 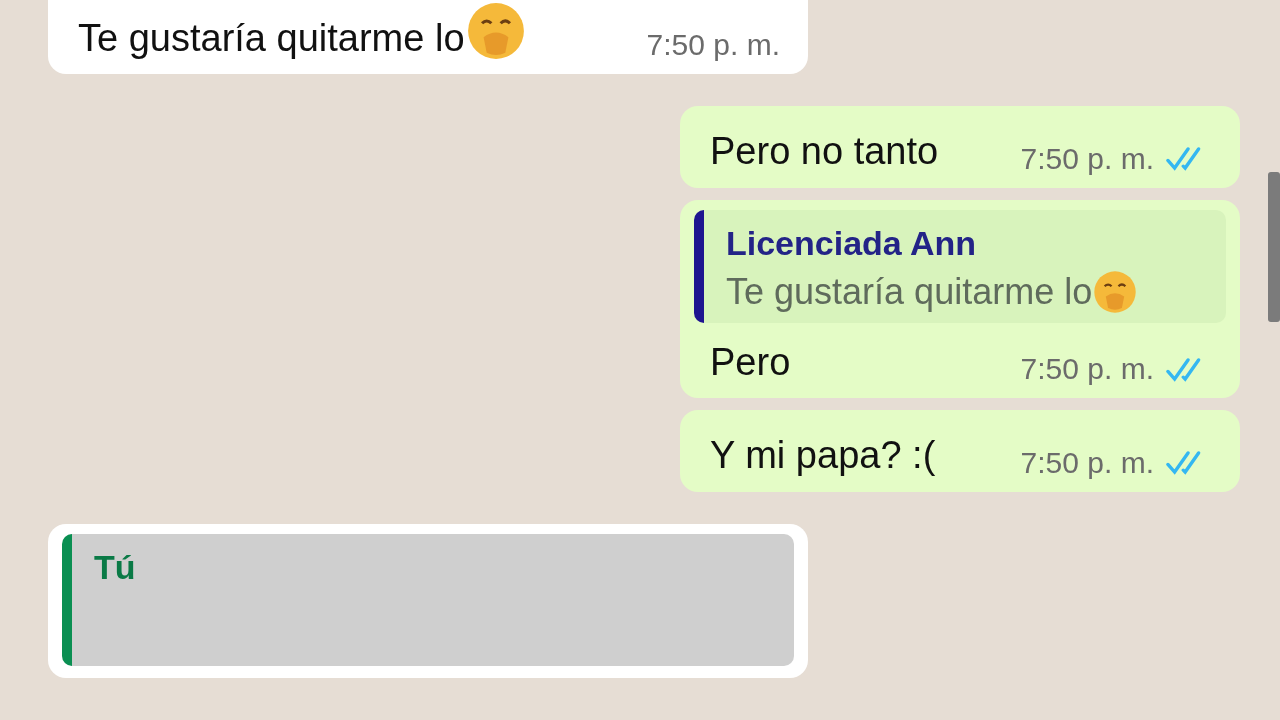 I want to click on quote-text: Te gustaría quitarme lo, so click(x=909, y=291).